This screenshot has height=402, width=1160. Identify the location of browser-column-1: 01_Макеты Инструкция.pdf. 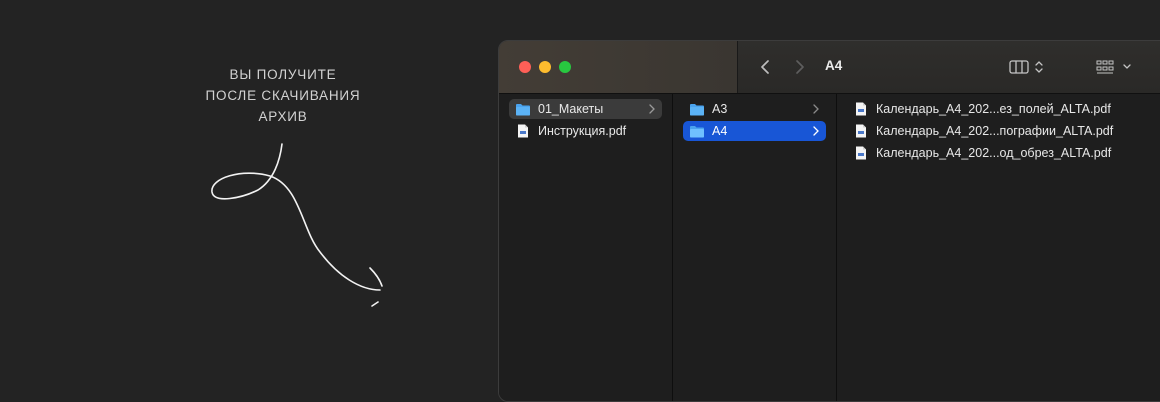
(586, 247).